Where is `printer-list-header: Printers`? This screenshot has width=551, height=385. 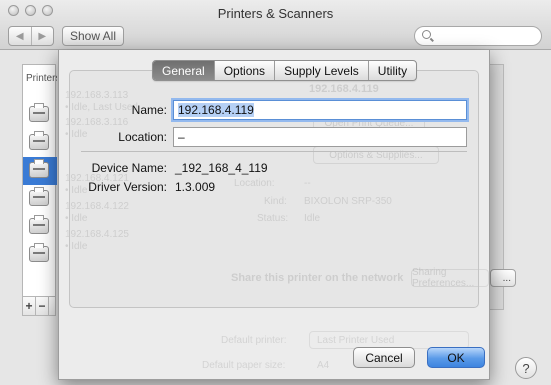 printer-list-header: Printers is located at coordinates (41, 78).